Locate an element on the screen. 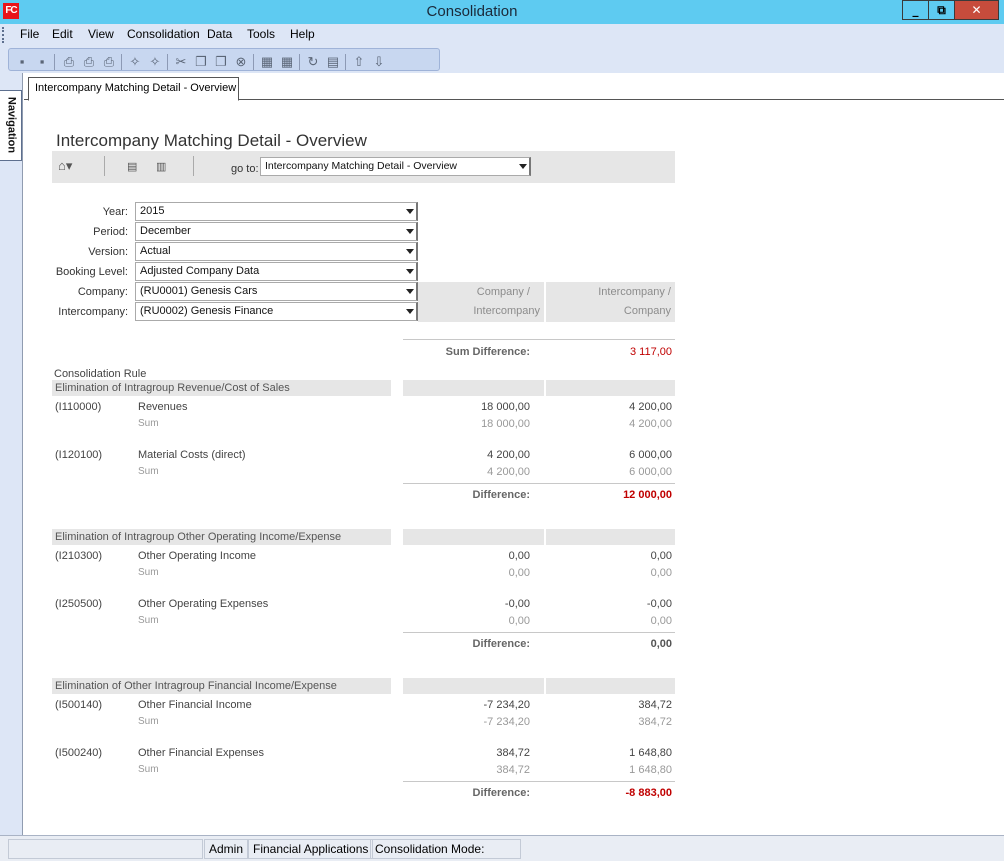  paste-icon: ❐ is located at coordinates (221, 62).